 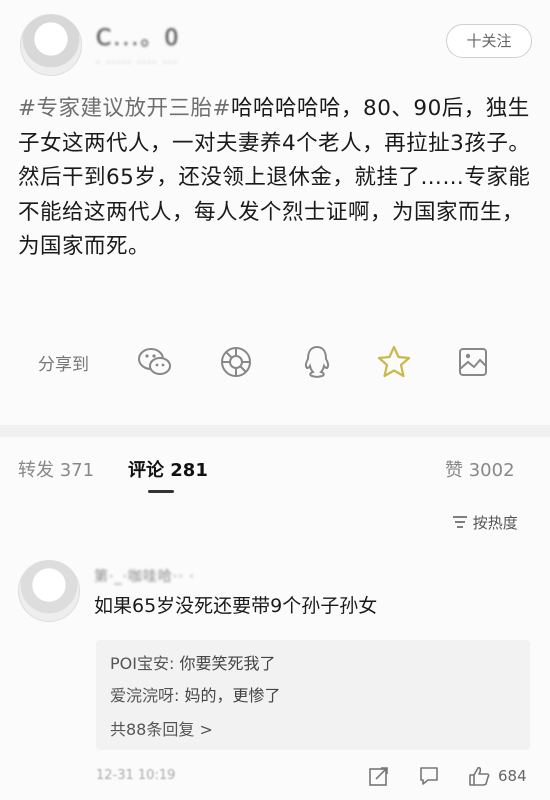 What do you see at coordinates (275, 431) in the screenshot?
I see `section-divider` at bounding box center [275, 431].